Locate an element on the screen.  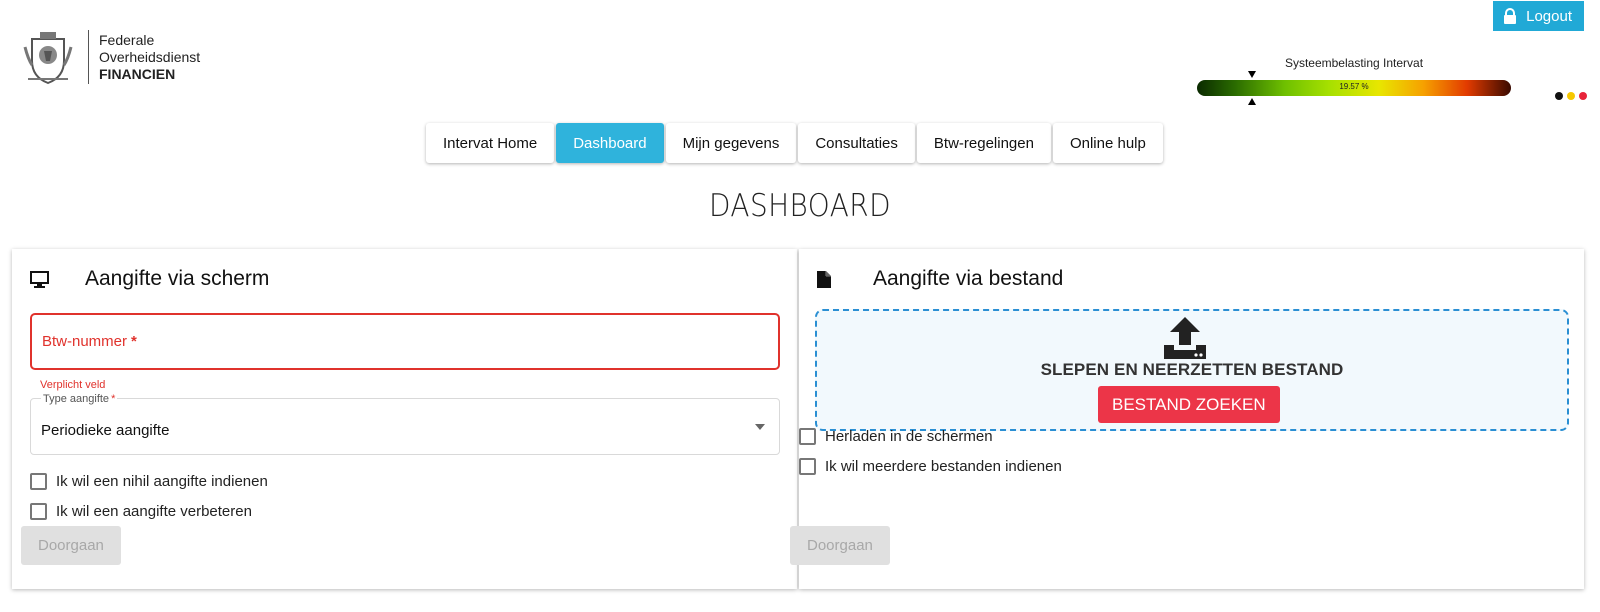
correct-declaration-checkbox: Ik wil een aangifte verbeteren is located at coordinates (141, 511).